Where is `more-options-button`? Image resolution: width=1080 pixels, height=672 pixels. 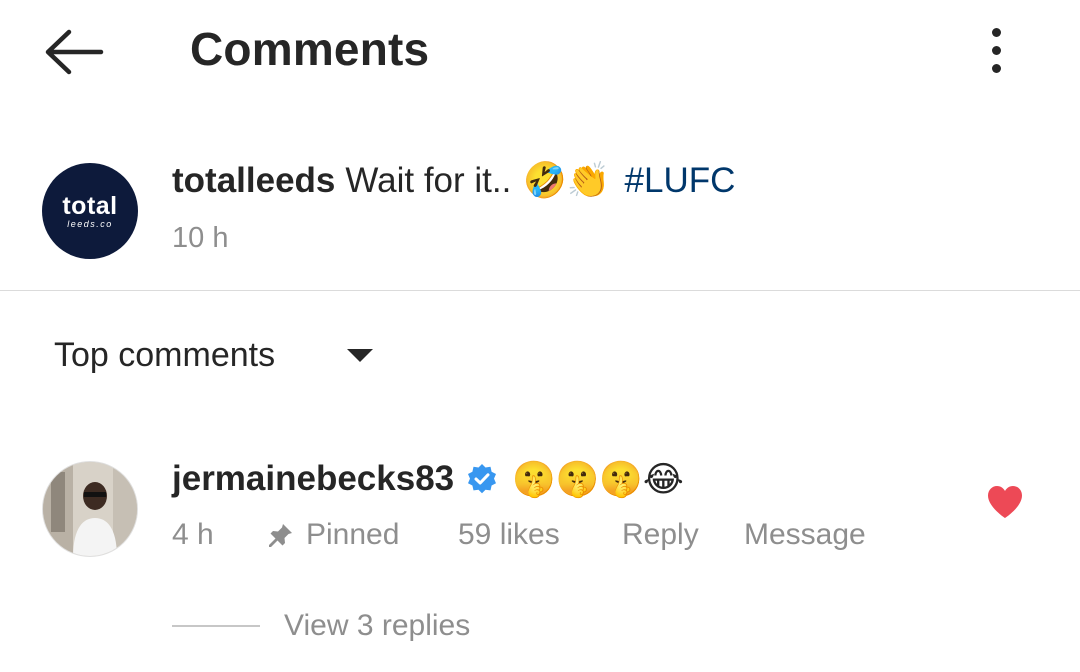 more-options-button is located at coordinates (996, 50).